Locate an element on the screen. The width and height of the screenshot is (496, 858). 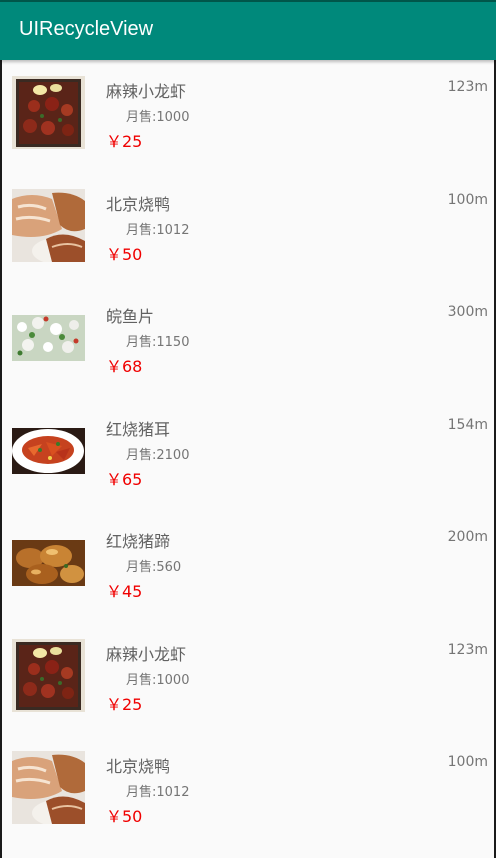
list-item: 皖鱼片 月售:1150 ￥68 300m is located at coordinates (248, 341).